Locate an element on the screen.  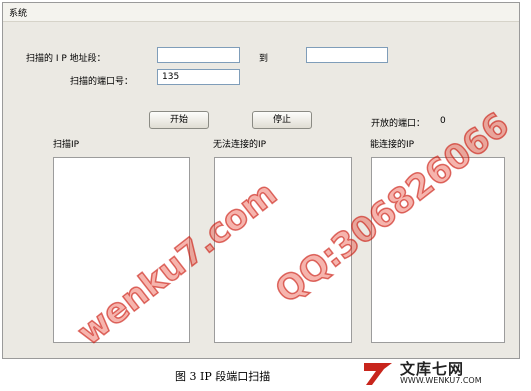
ip-start-input is located at coordinates (198, 55).